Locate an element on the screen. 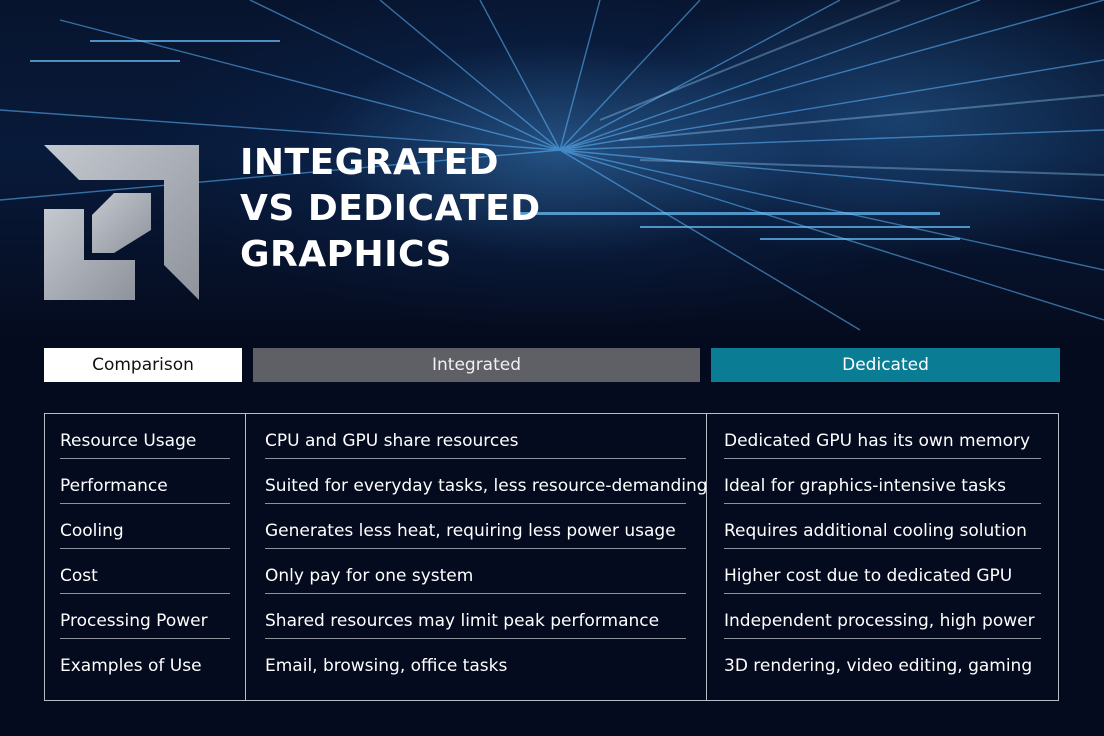 The image size is (1104, 736). integrated-cell: Email, browsing, office tasks is located at coordinates (386, 666).